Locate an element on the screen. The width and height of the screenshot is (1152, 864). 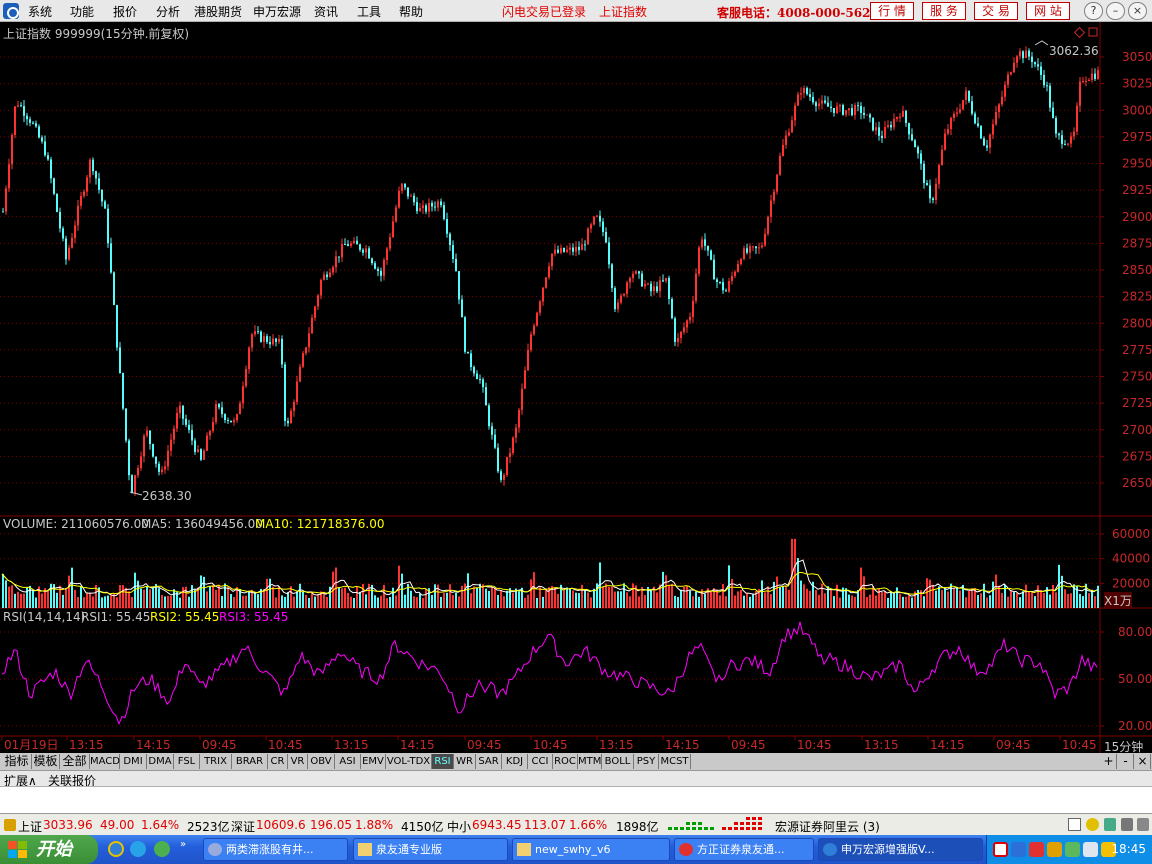
menu-news: 资讯 is located at coordinates (326, 11).